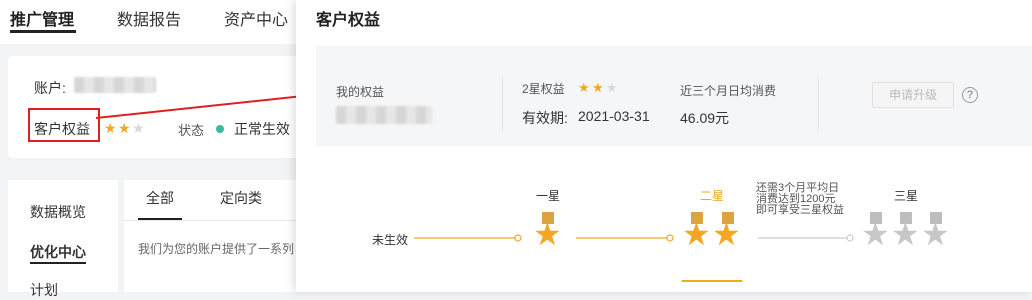 The width and height of the screenshot is (1032, 300). I want to click on tab-all: 全部, so click(160, 198).